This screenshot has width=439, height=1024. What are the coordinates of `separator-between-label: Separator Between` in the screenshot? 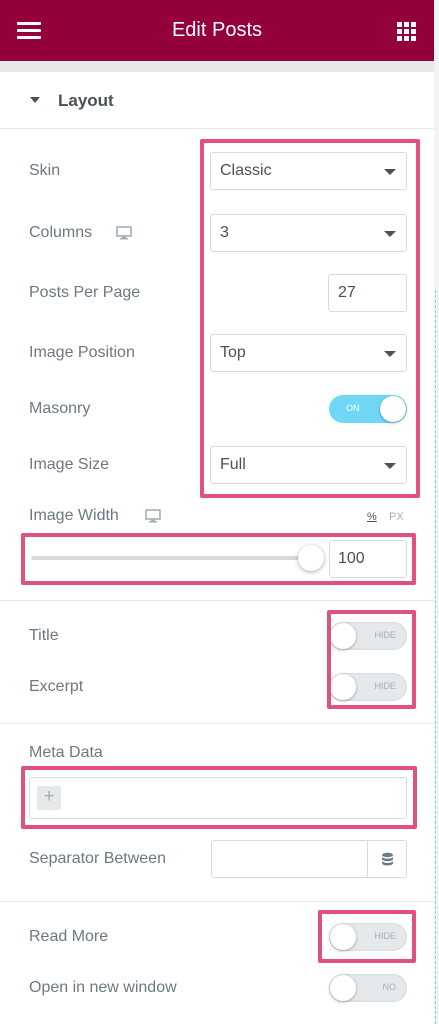 It's located at (97, 858).